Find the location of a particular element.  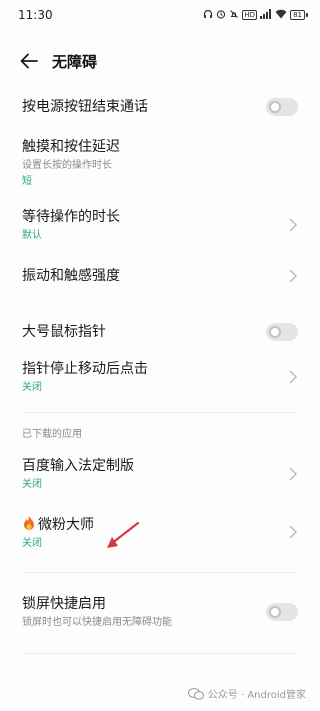

page-header: 无障碍 is located at coordinates (160, 61).